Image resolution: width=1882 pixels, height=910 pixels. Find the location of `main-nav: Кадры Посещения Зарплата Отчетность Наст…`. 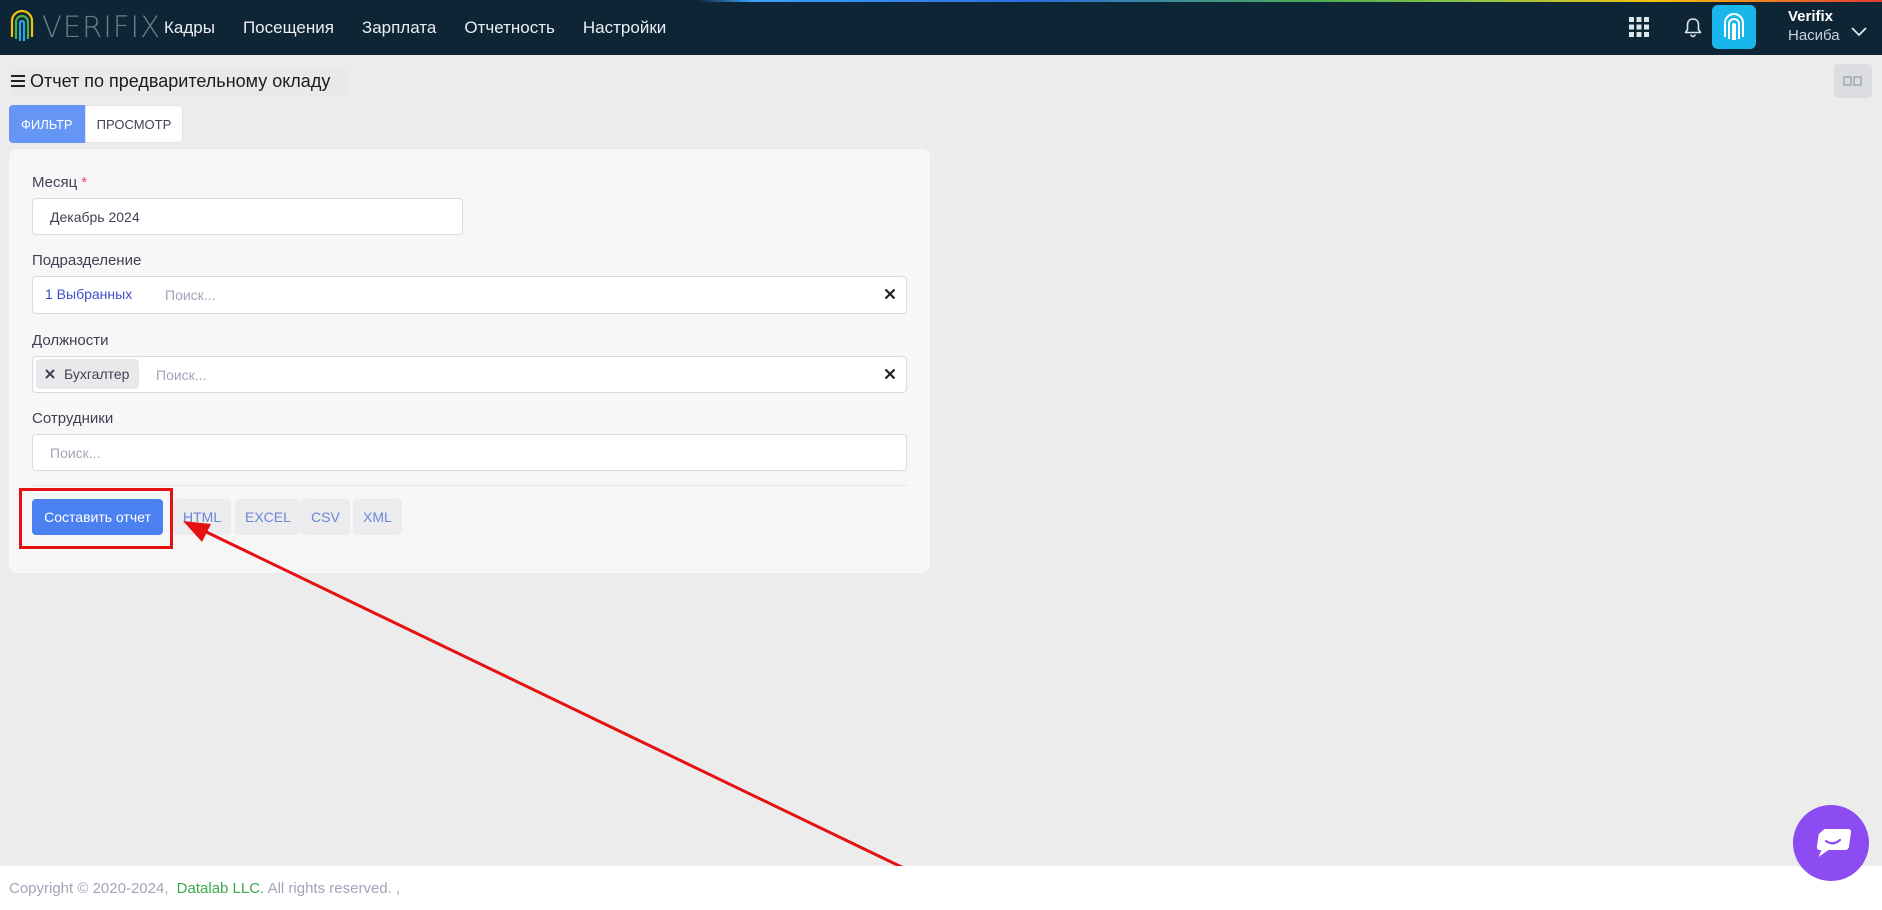

main-nav: Кадры Посещения Зарплата Отчетность Наст… is located at coordinates (429, 27).